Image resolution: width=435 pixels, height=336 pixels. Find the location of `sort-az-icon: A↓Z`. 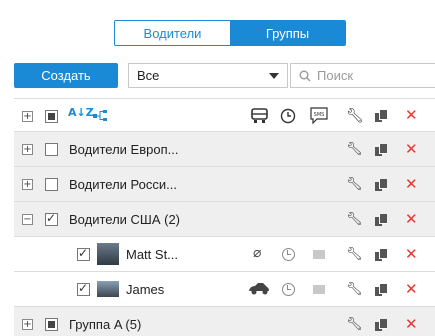

sort-az-icon: A↓Z is located at coordinates (81, 112).